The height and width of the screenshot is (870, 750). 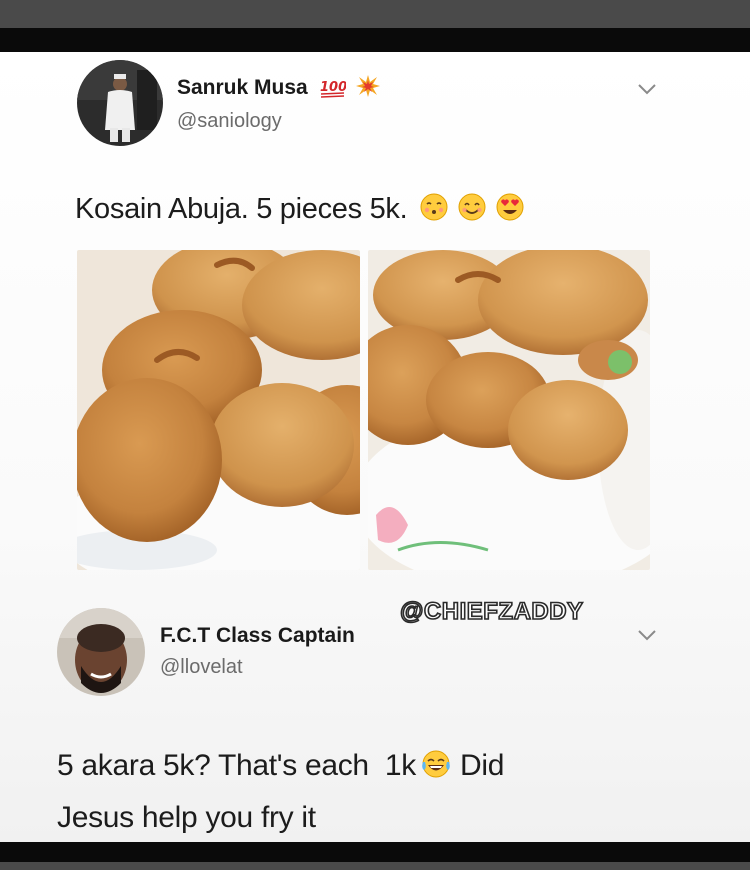 What do you see at coordinates (186, 817) in the screenshot?
I see `reply-line-2: Jesus help you fry it` at bounding box center [186, 817].